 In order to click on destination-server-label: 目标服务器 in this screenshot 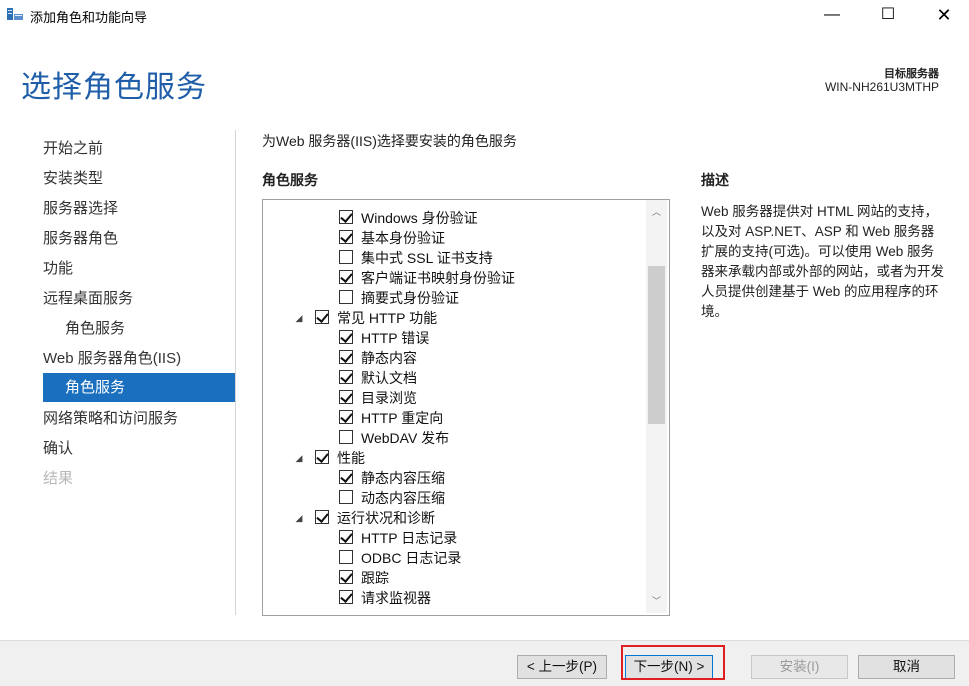, I will do `click(911, 74)`.